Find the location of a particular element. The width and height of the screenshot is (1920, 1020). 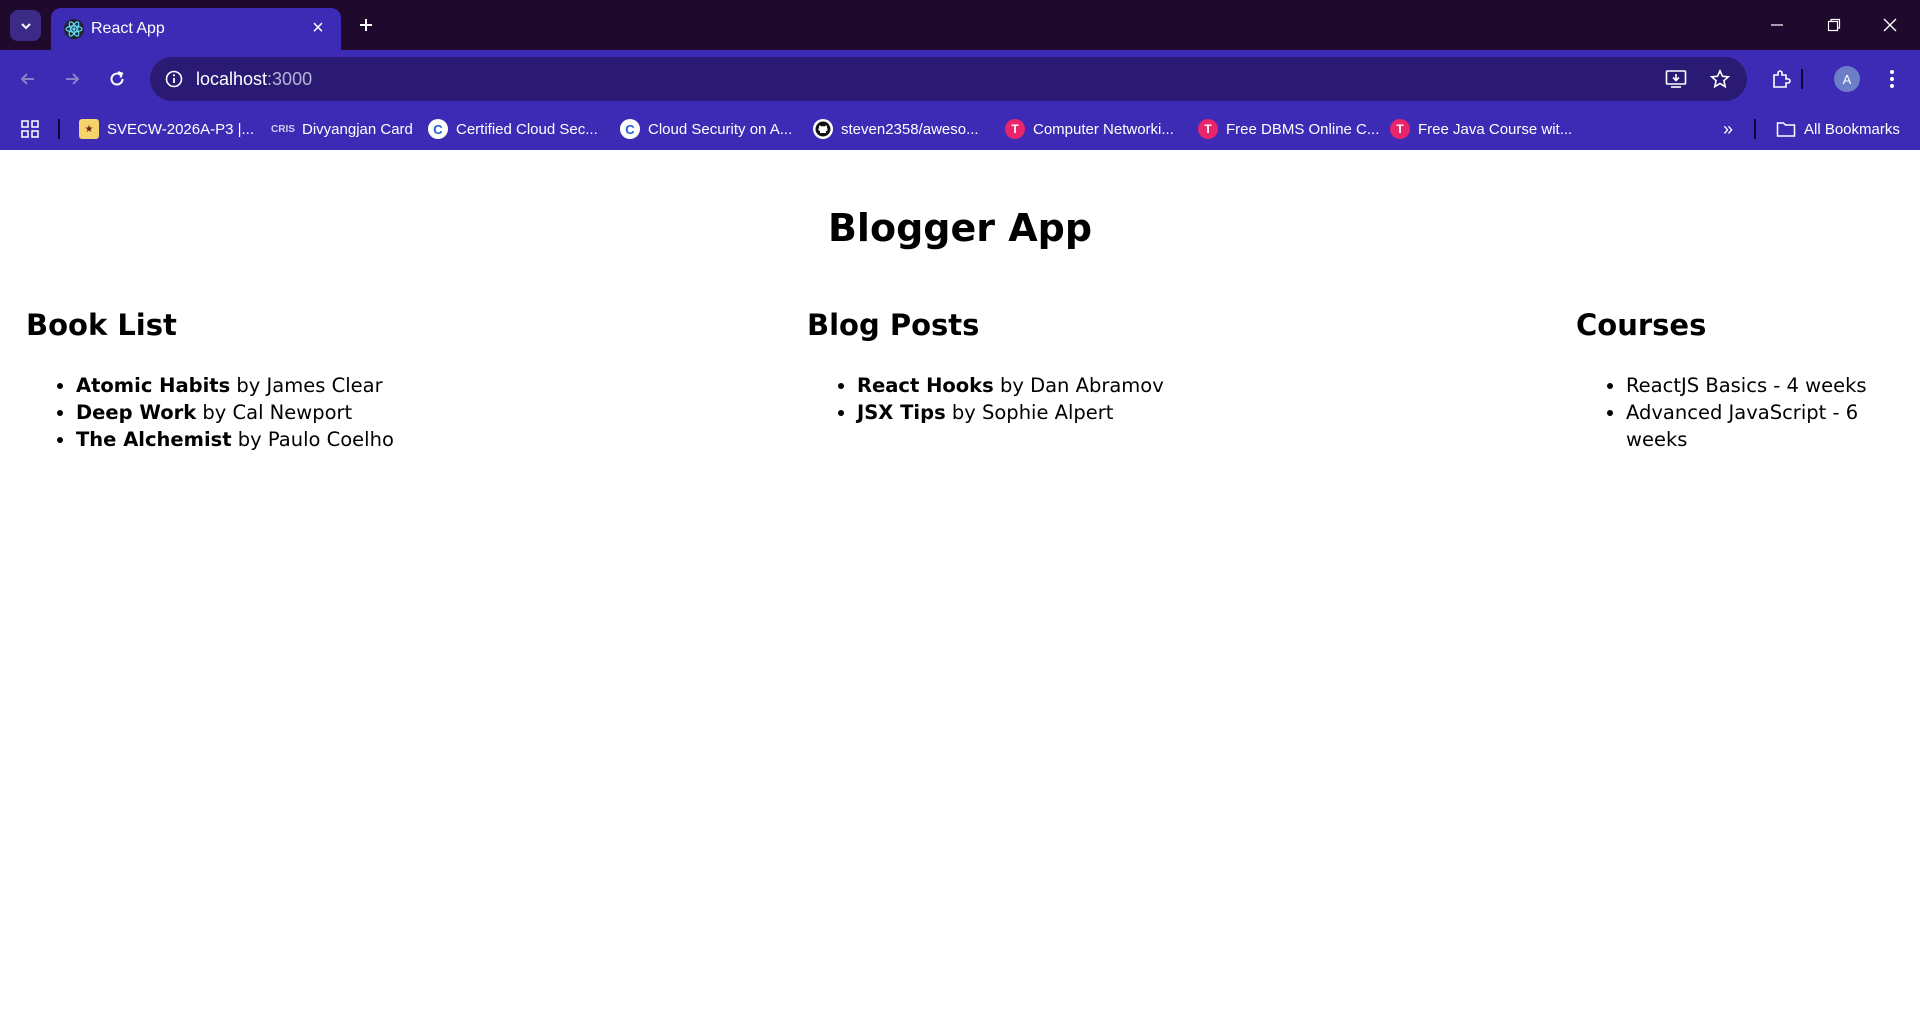

url-port: :3000 is located at coordinates (290, 79).